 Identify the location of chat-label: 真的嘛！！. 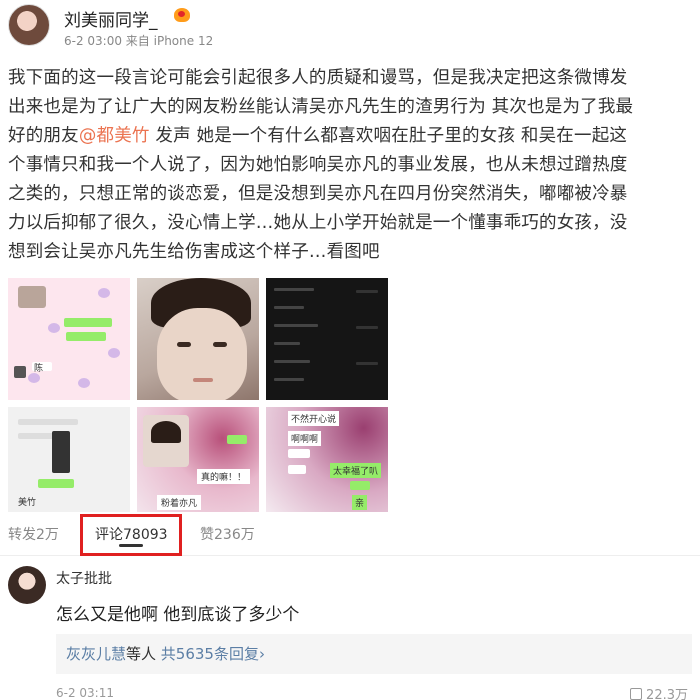
(224, 476).